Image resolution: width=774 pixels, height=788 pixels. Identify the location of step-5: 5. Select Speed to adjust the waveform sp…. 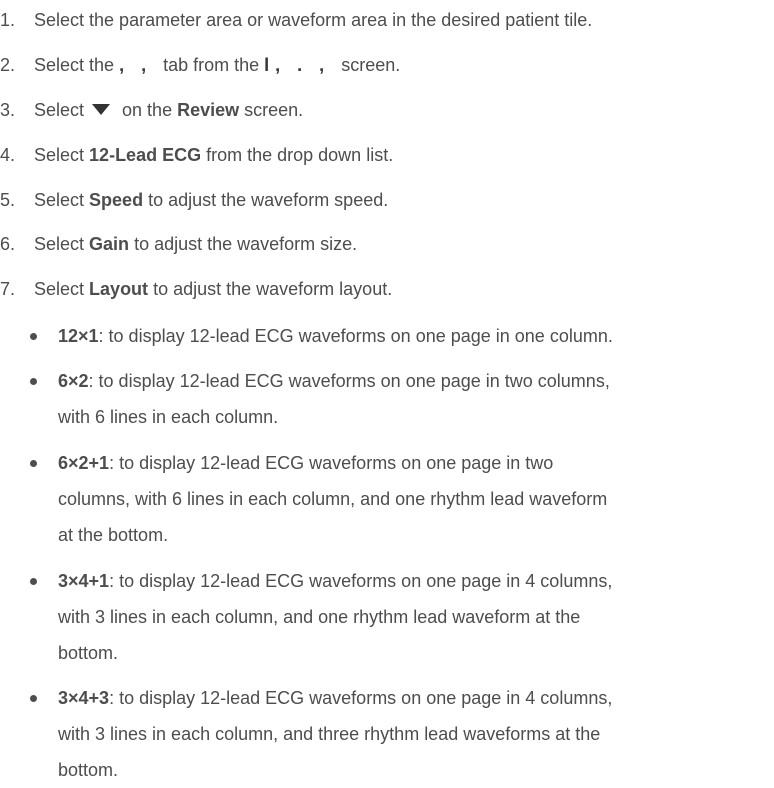
(385, 200).